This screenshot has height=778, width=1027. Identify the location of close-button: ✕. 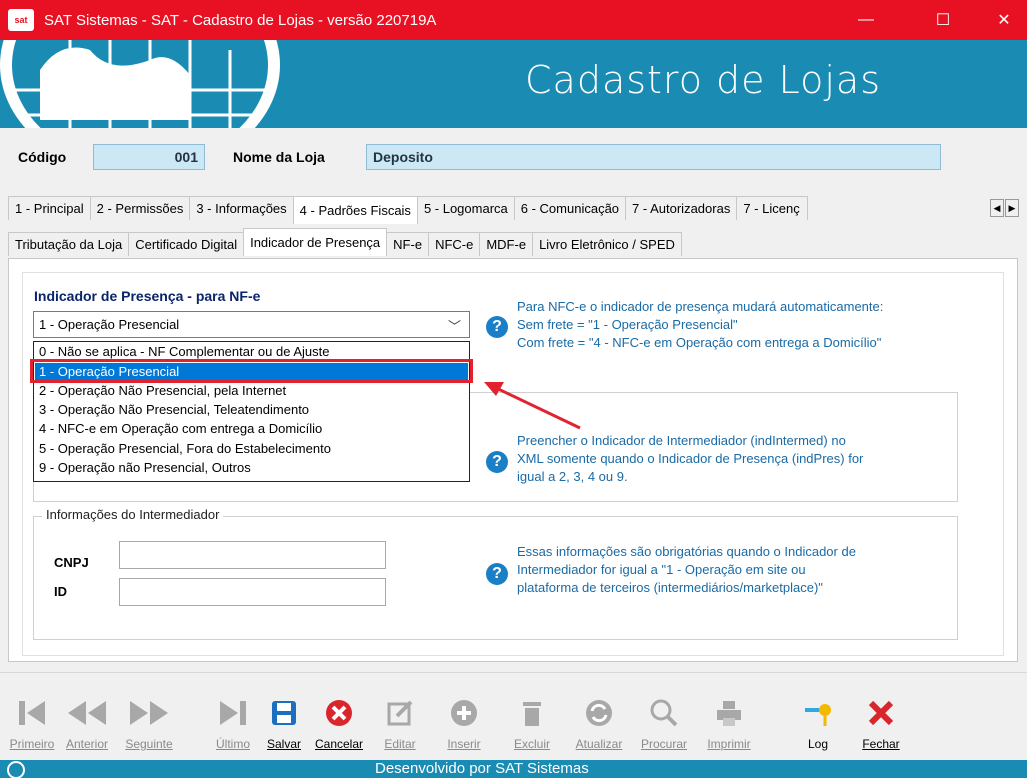
(1004, 20).